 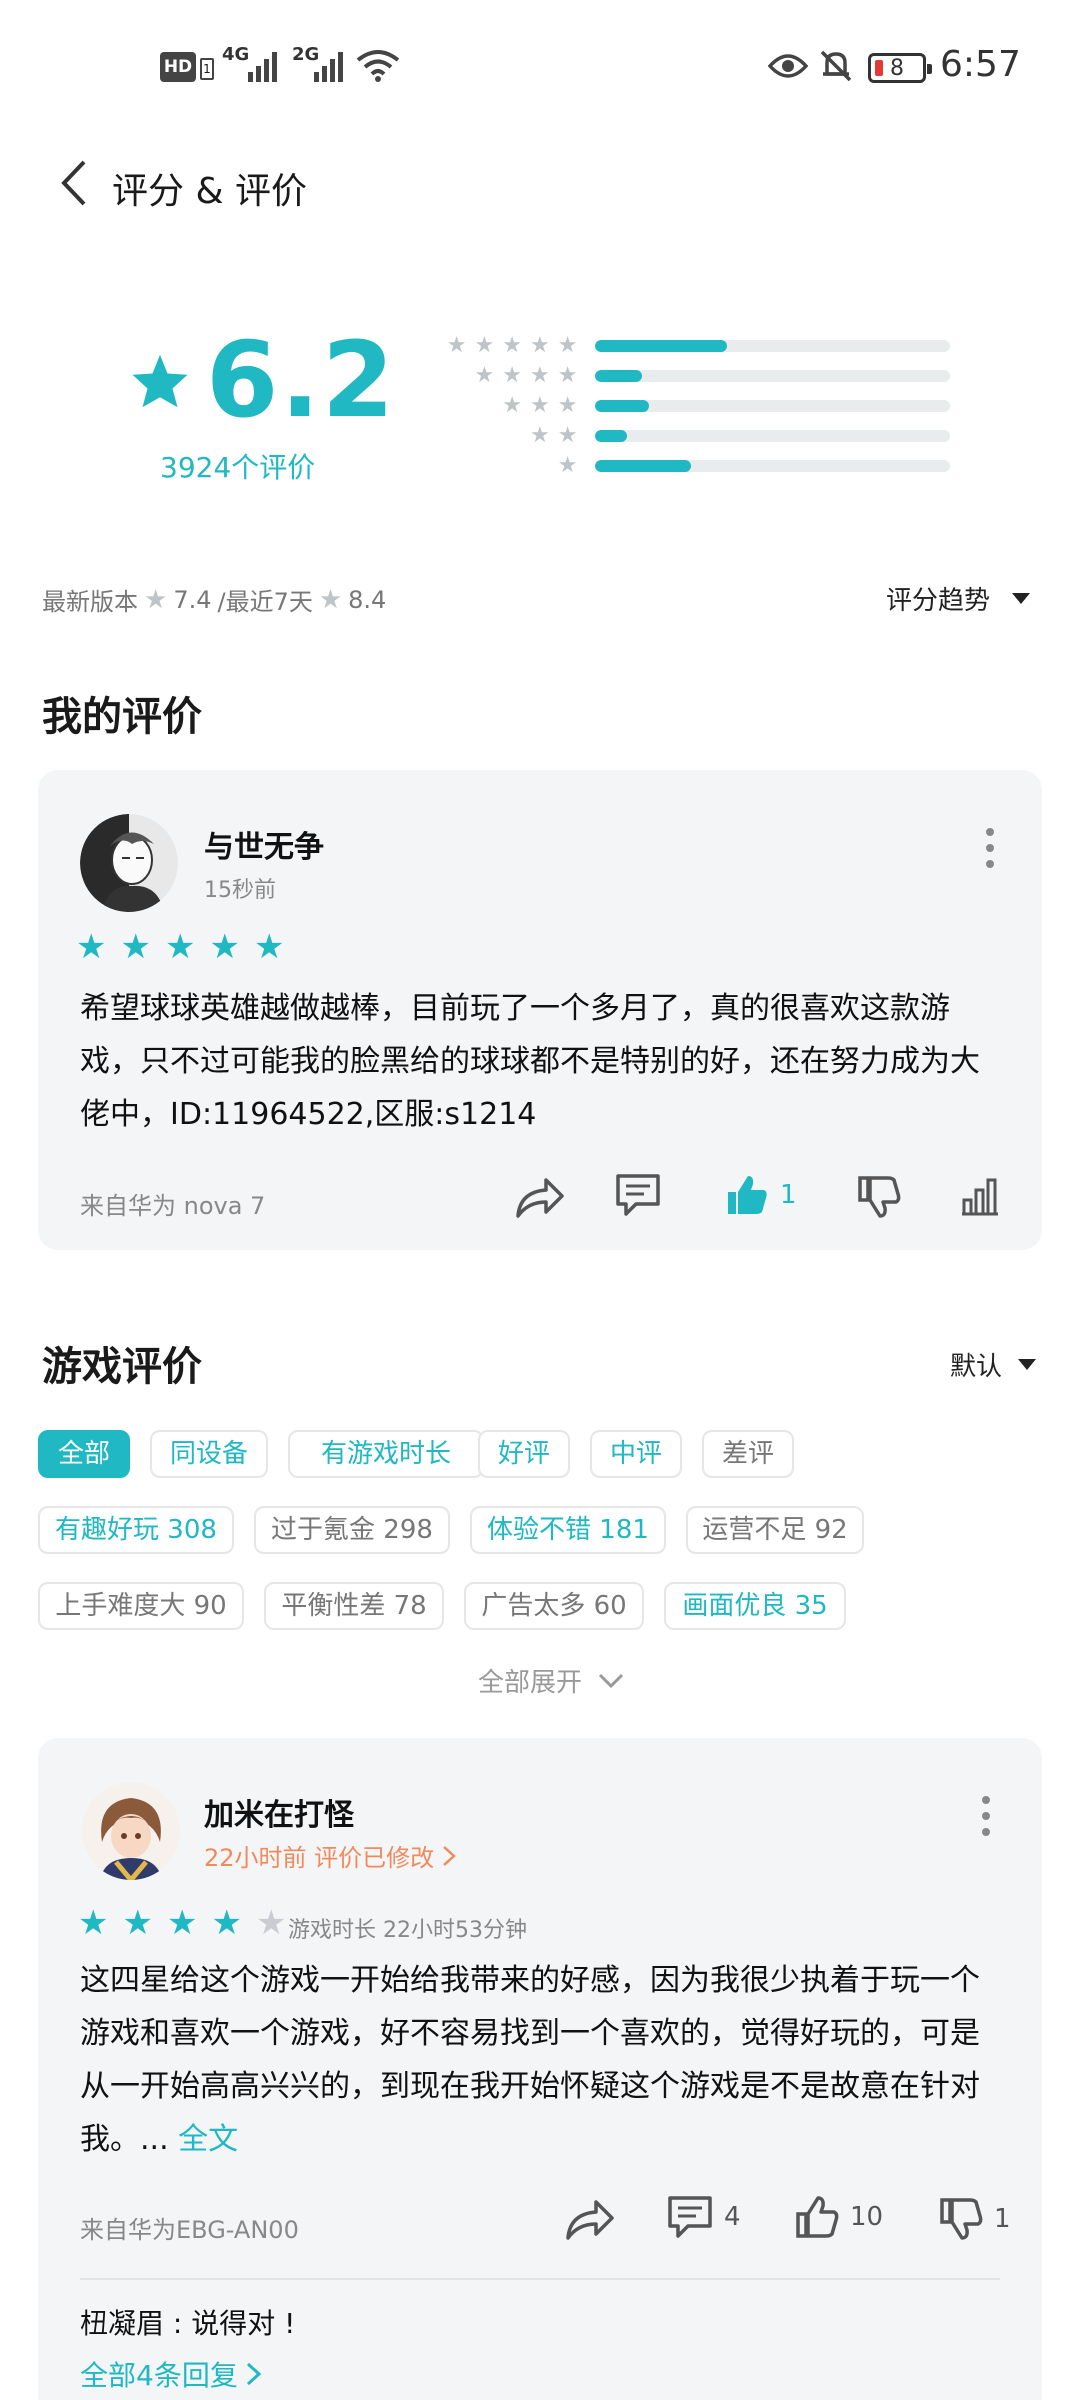 I want to click on like-count: 1, so click(x=788, y=1195).